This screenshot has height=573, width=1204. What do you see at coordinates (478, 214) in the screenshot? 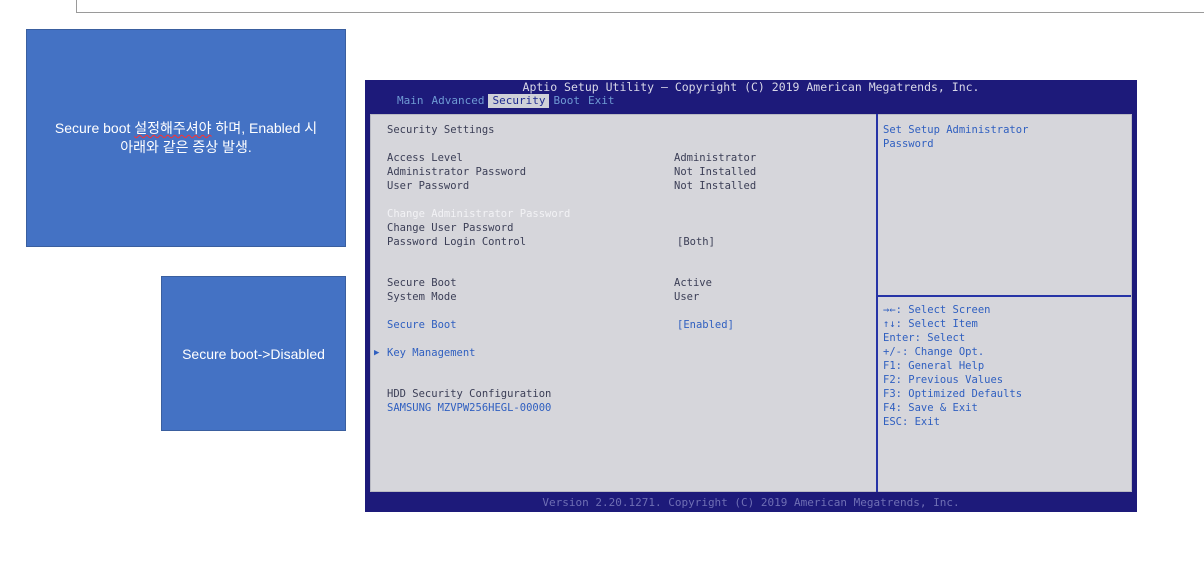
I see `change-admin-password-item: Change Administrator Password` at bounding box center [478, 214].